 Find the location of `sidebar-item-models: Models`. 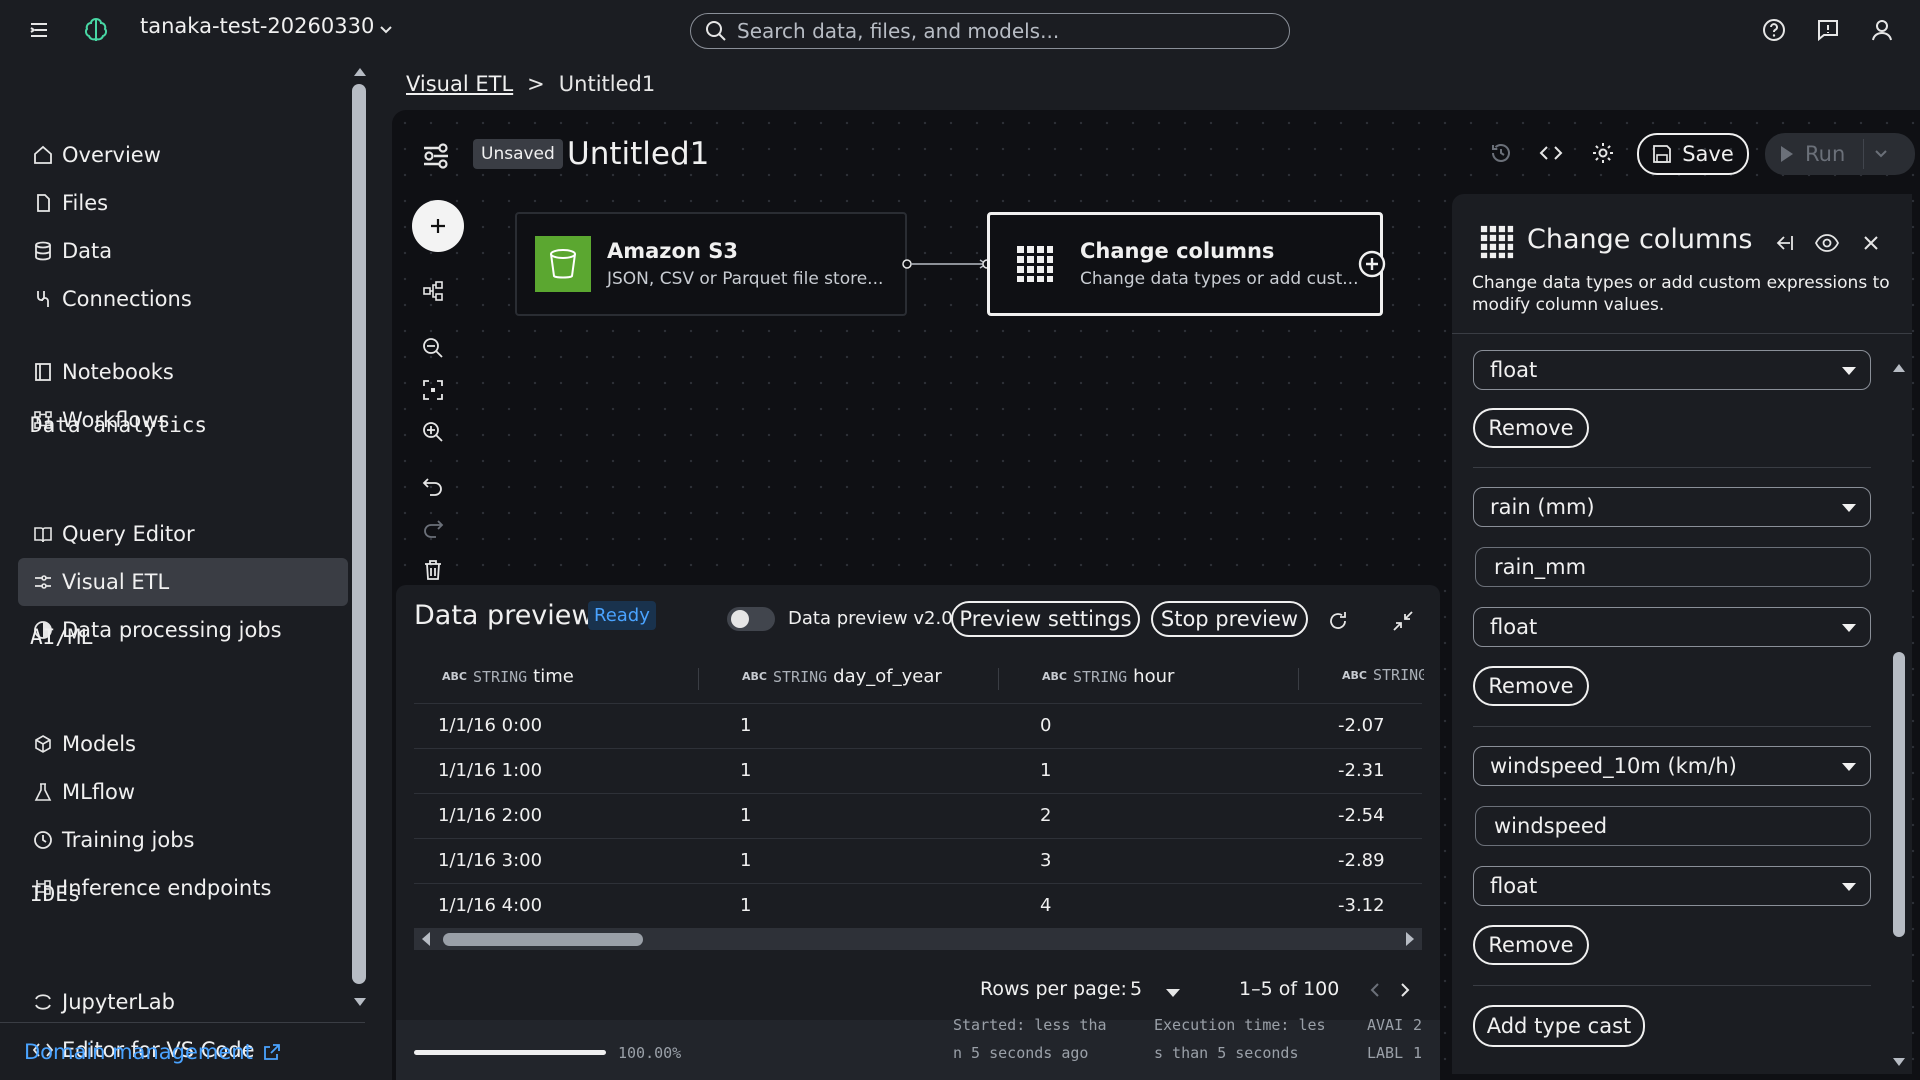

sidebar-item-models: Models is located at coordinates (183, 744).